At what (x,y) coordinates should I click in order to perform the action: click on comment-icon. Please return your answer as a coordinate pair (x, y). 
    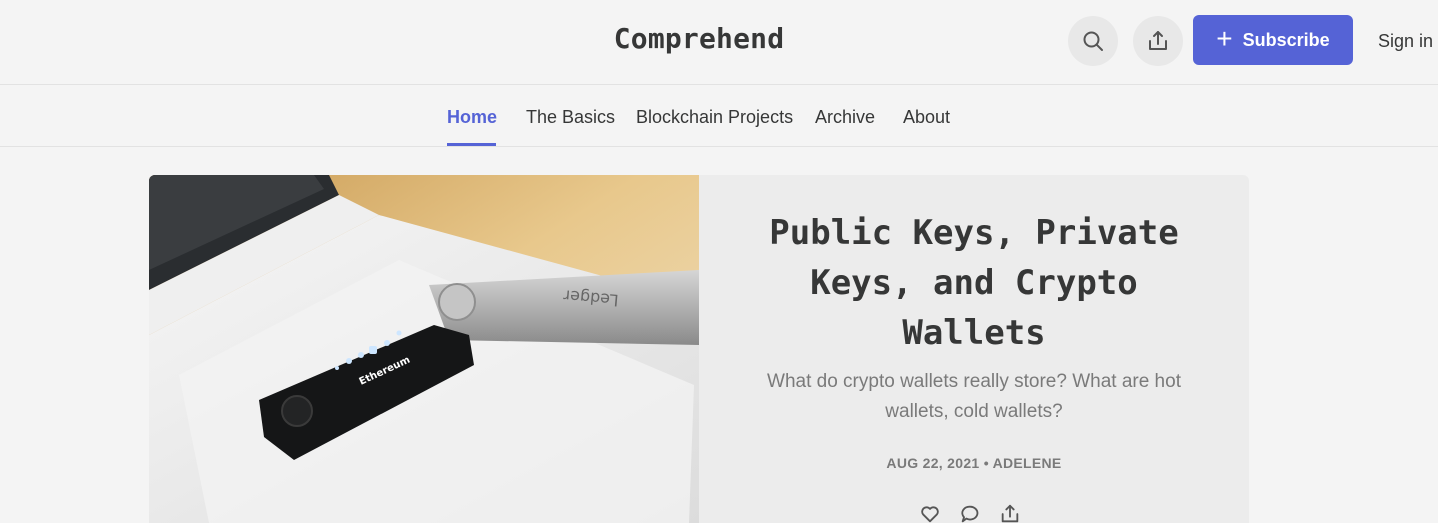
    Looking at the image, I should click on (970, 513).